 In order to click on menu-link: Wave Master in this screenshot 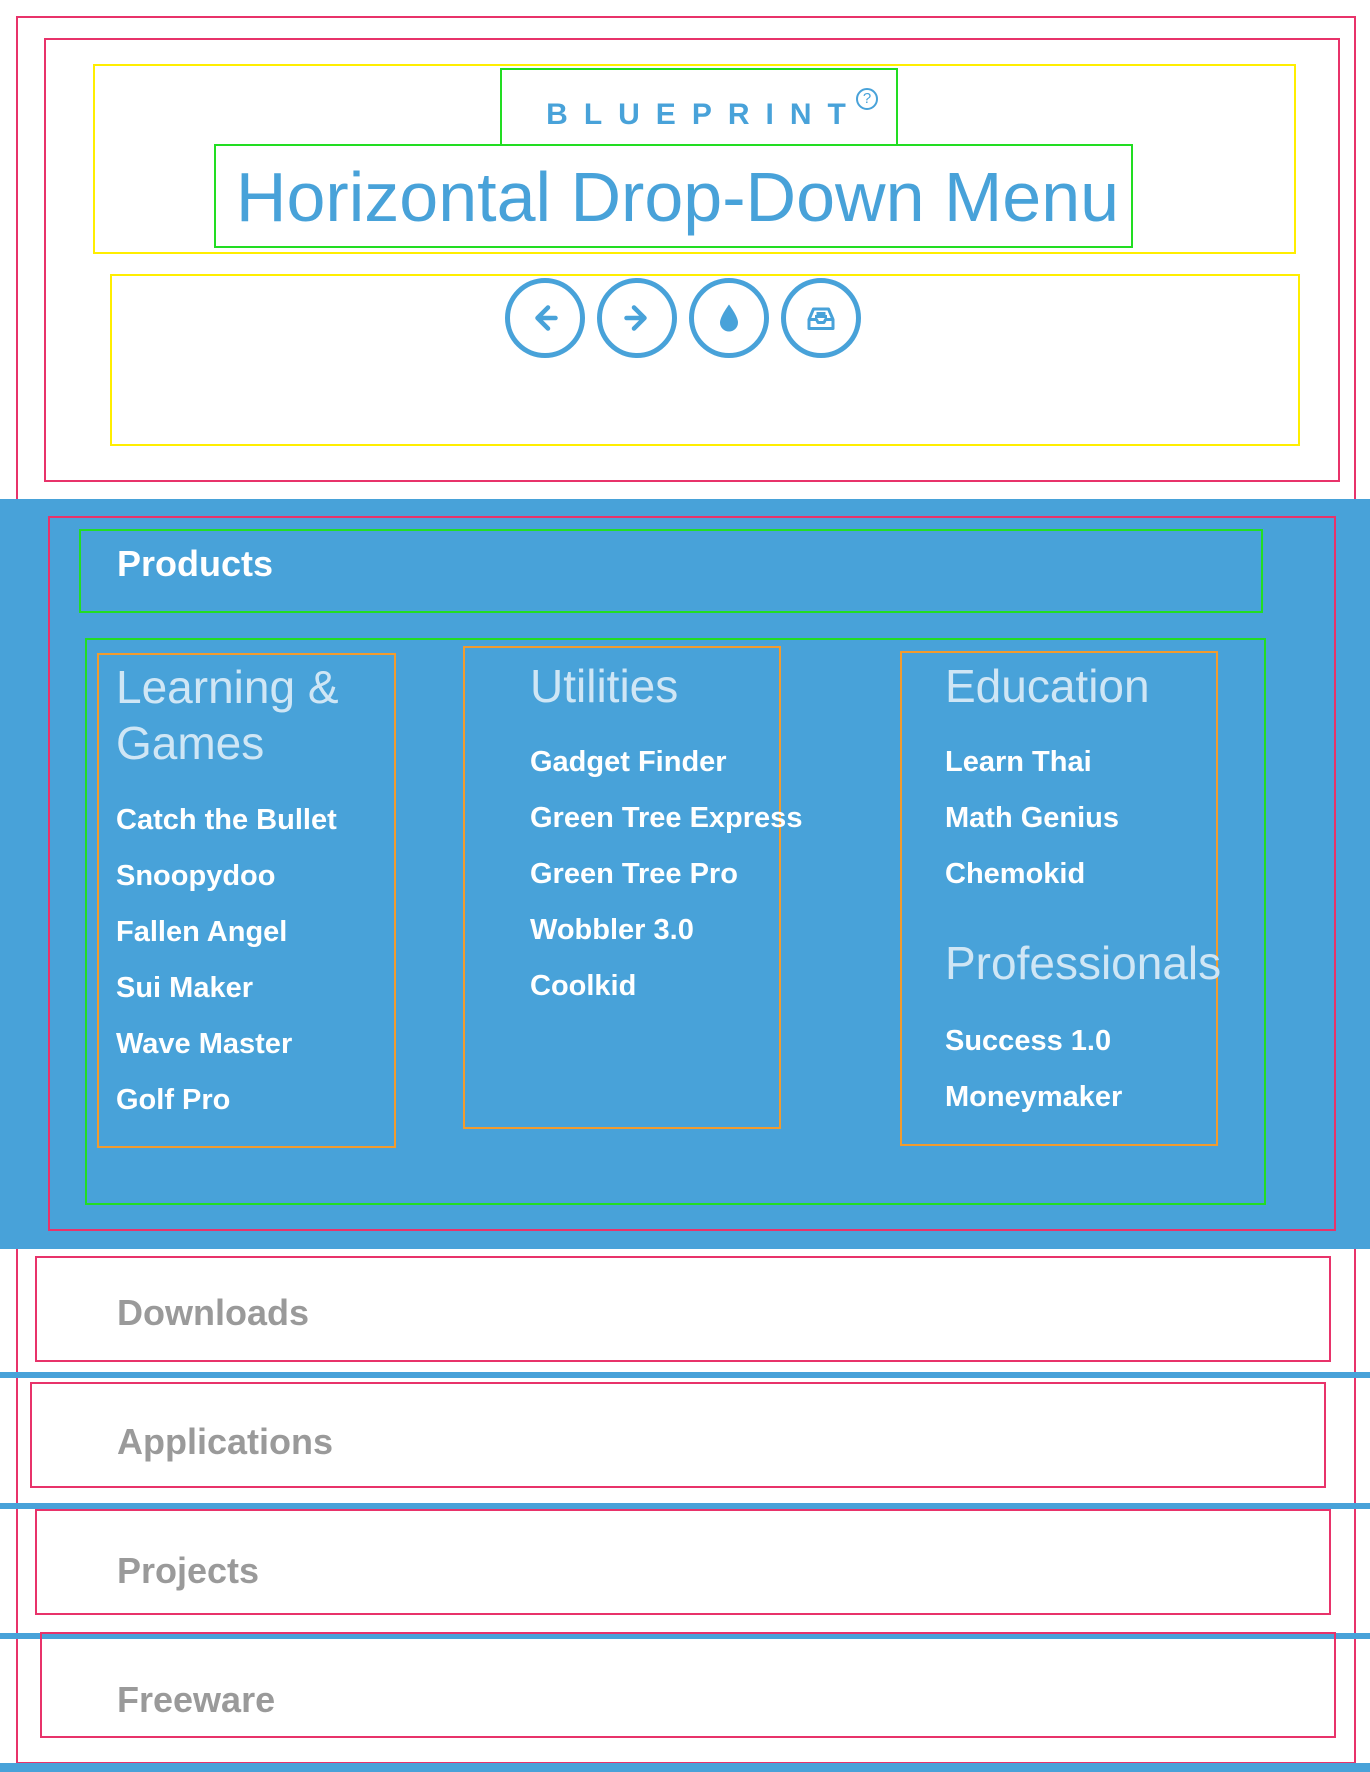, I will do `click(226, 1044)`.